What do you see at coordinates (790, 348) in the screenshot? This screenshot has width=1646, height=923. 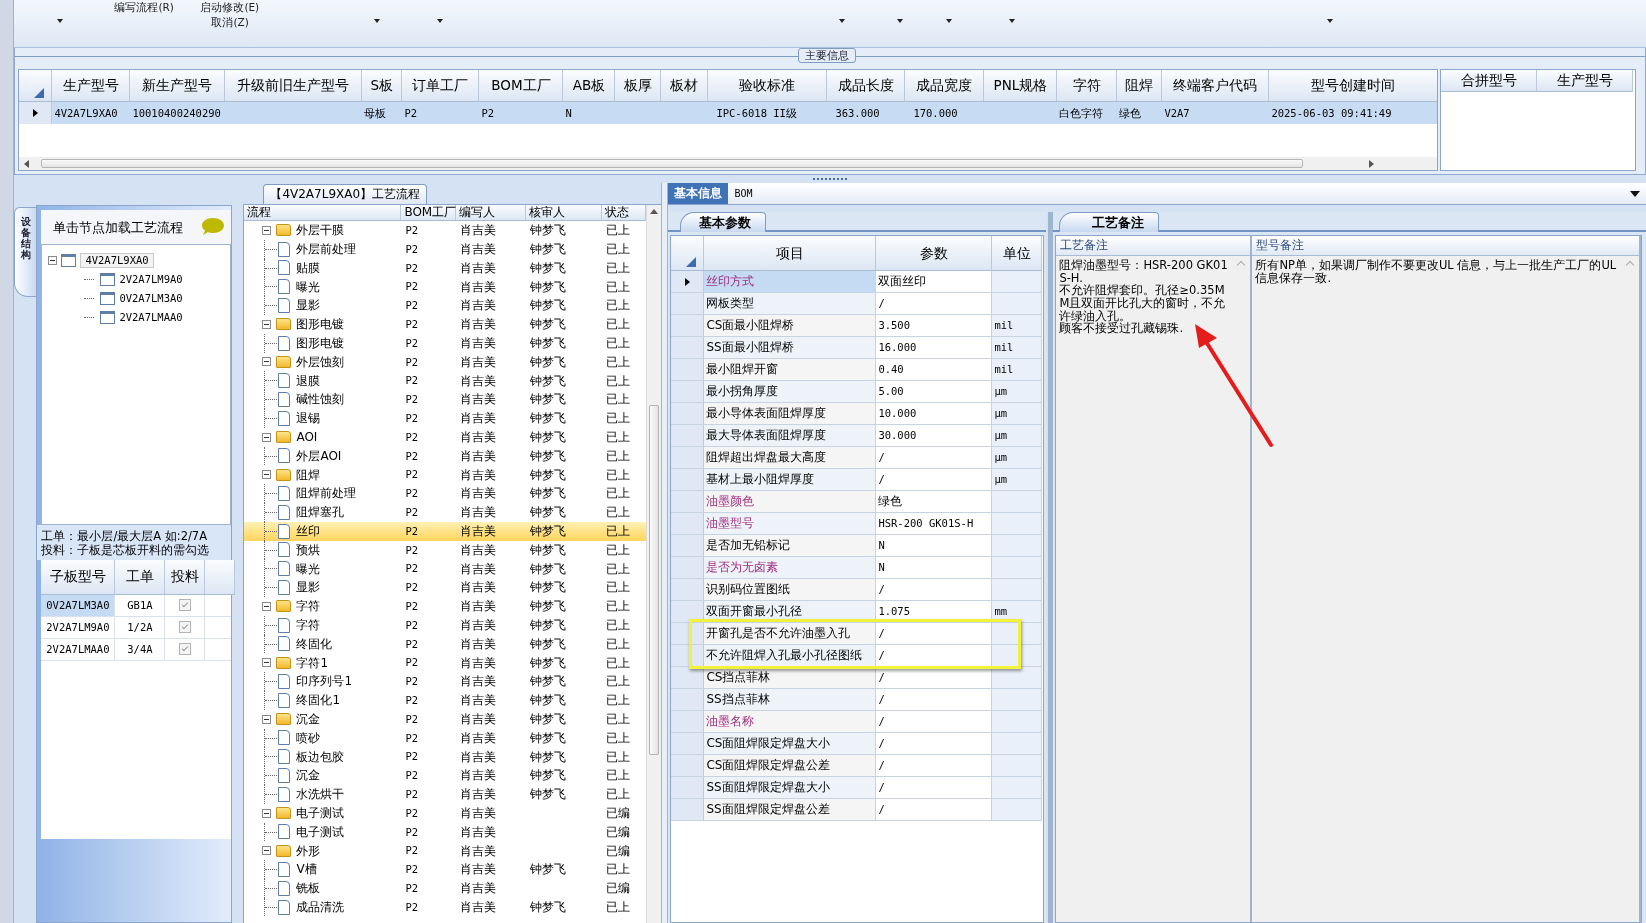 I see `property-name: SS面最小阻焊桥` at bounding box center [790, 348].